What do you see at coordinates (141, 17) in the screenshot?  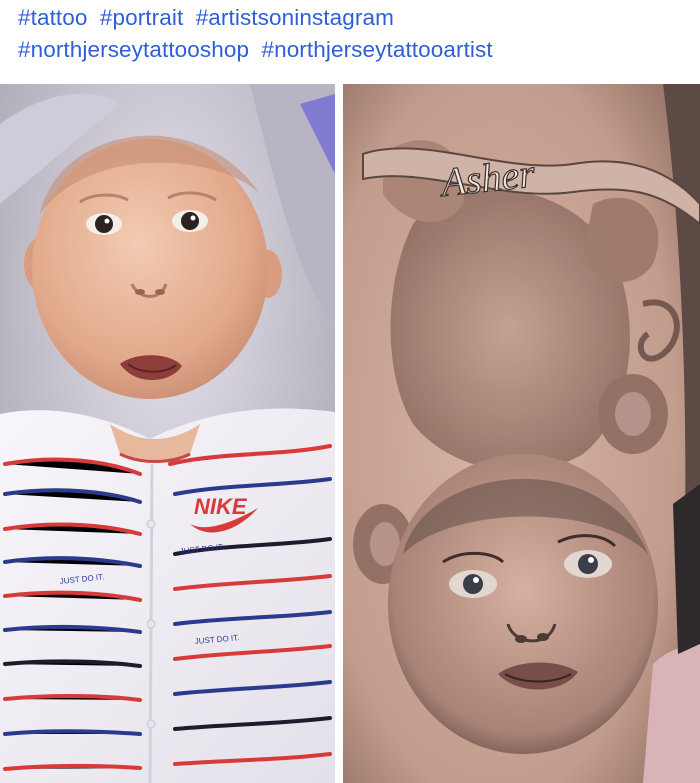 I see `hashtag-link: #portrait` at bounding box center [141, 17].